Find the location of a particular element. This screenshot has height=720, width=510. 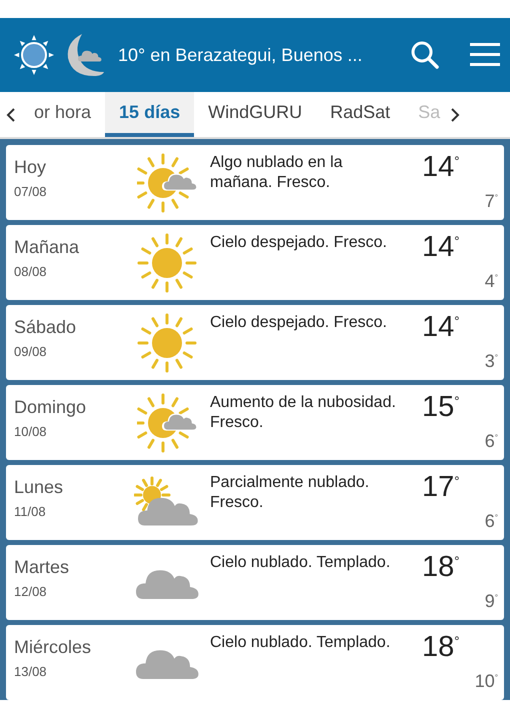

forecast-description: Parcialmente nublado. Fresco. is located at coordinates (290, 493).